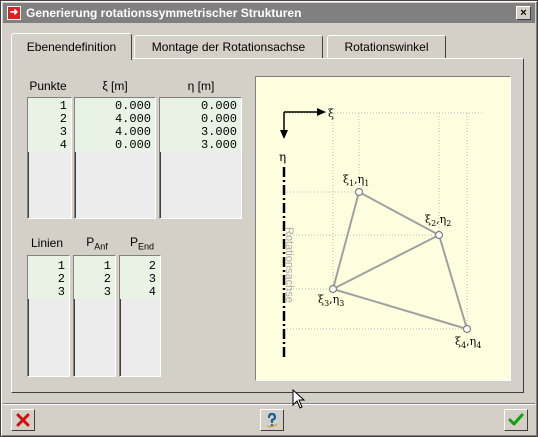 The height and width of the screenshot is (437, 538). I want to click on app-icon: ➜, so click(14, 13).